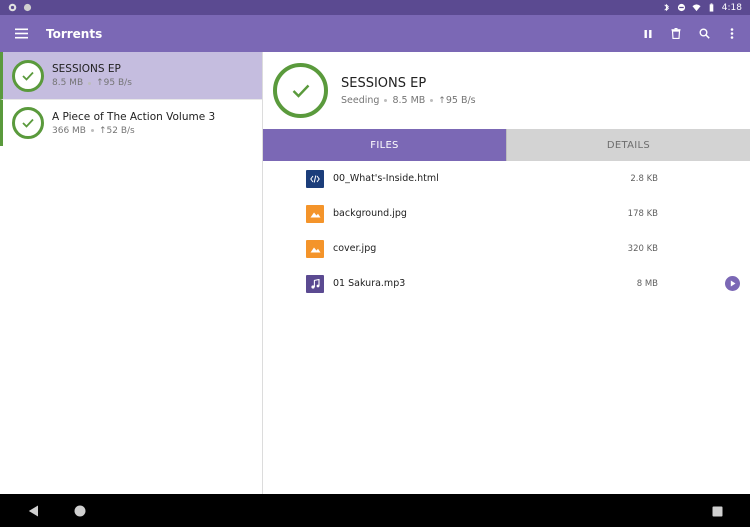 This screenshot has height=527, width=750. What do you see at coordinates (360, 100) in the screenshot?
I see `detail-status: Seeding` at bounding box center [360, 100].